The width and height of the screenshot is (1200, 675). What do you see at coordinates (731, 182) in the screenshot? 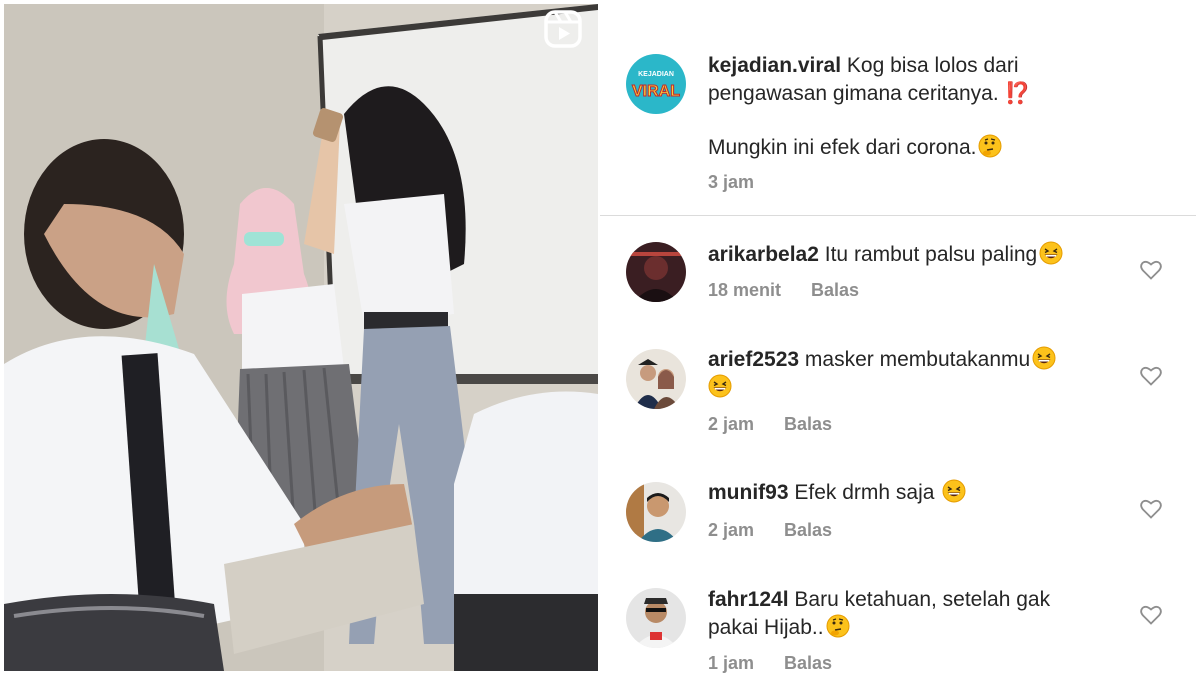
I see `caption-time: 3 jam` at bounding box center [731, 182].